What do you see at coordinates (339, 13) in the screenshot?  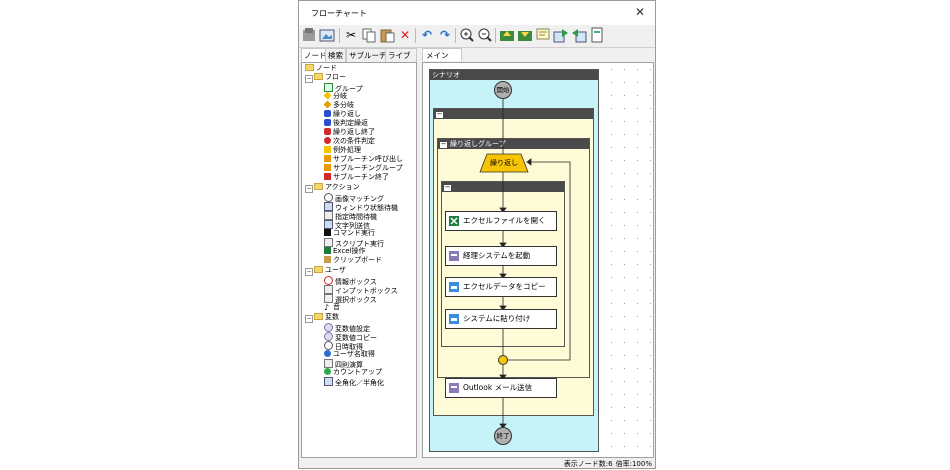 I see `window-title: フローチャート` at bounding box center [339, 13].